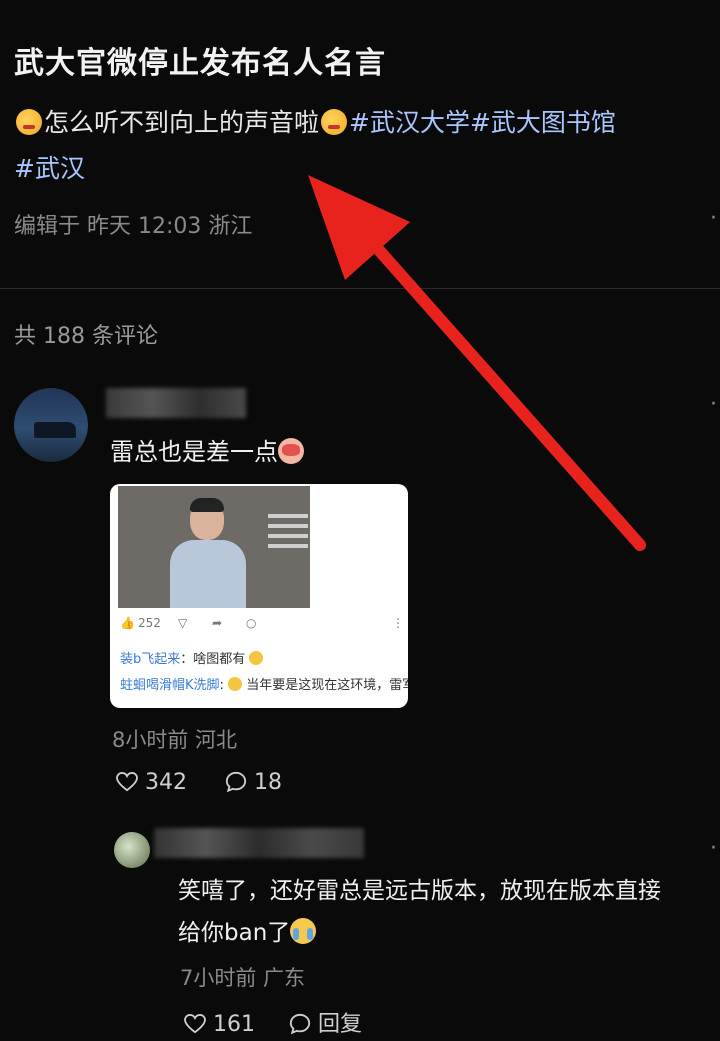 The width and height of the screenshot is (720, 1041). What do you see at coordinates (194, 452) in the screenshot?
I see `comment-text-content: 雷总也是差一点` at bounding box center [194, 452].